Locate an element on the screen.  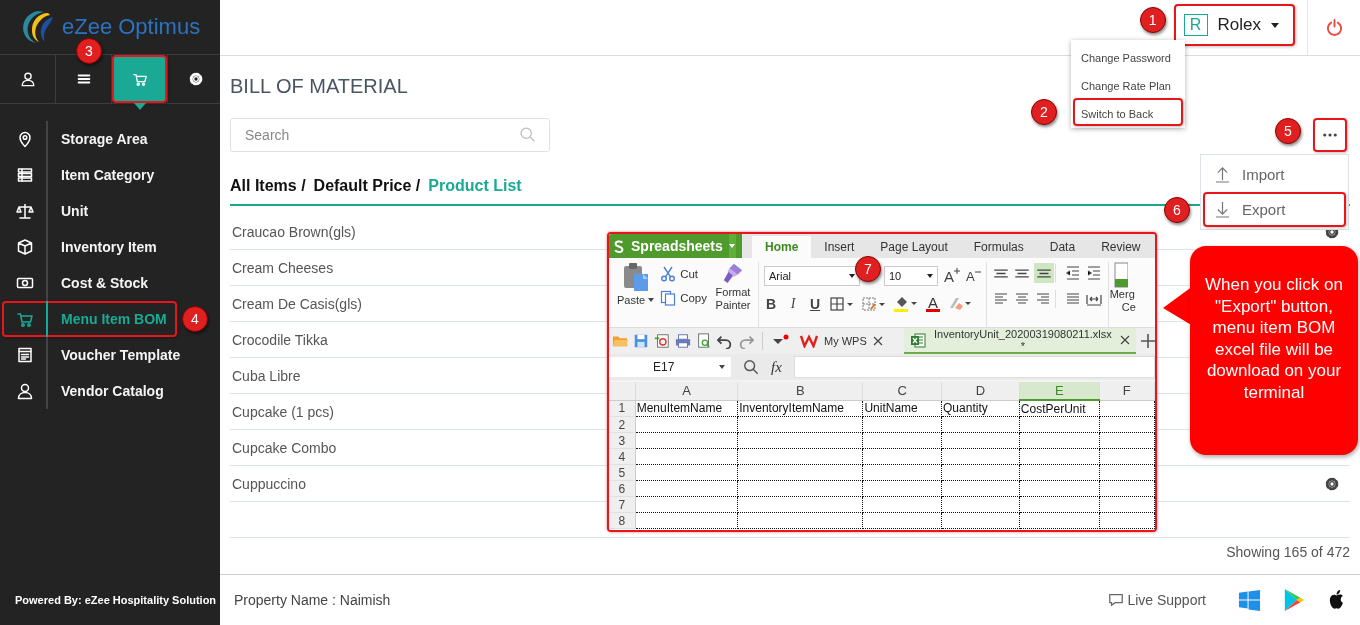
grow-font-button: A is located at coordinates (952, 276).